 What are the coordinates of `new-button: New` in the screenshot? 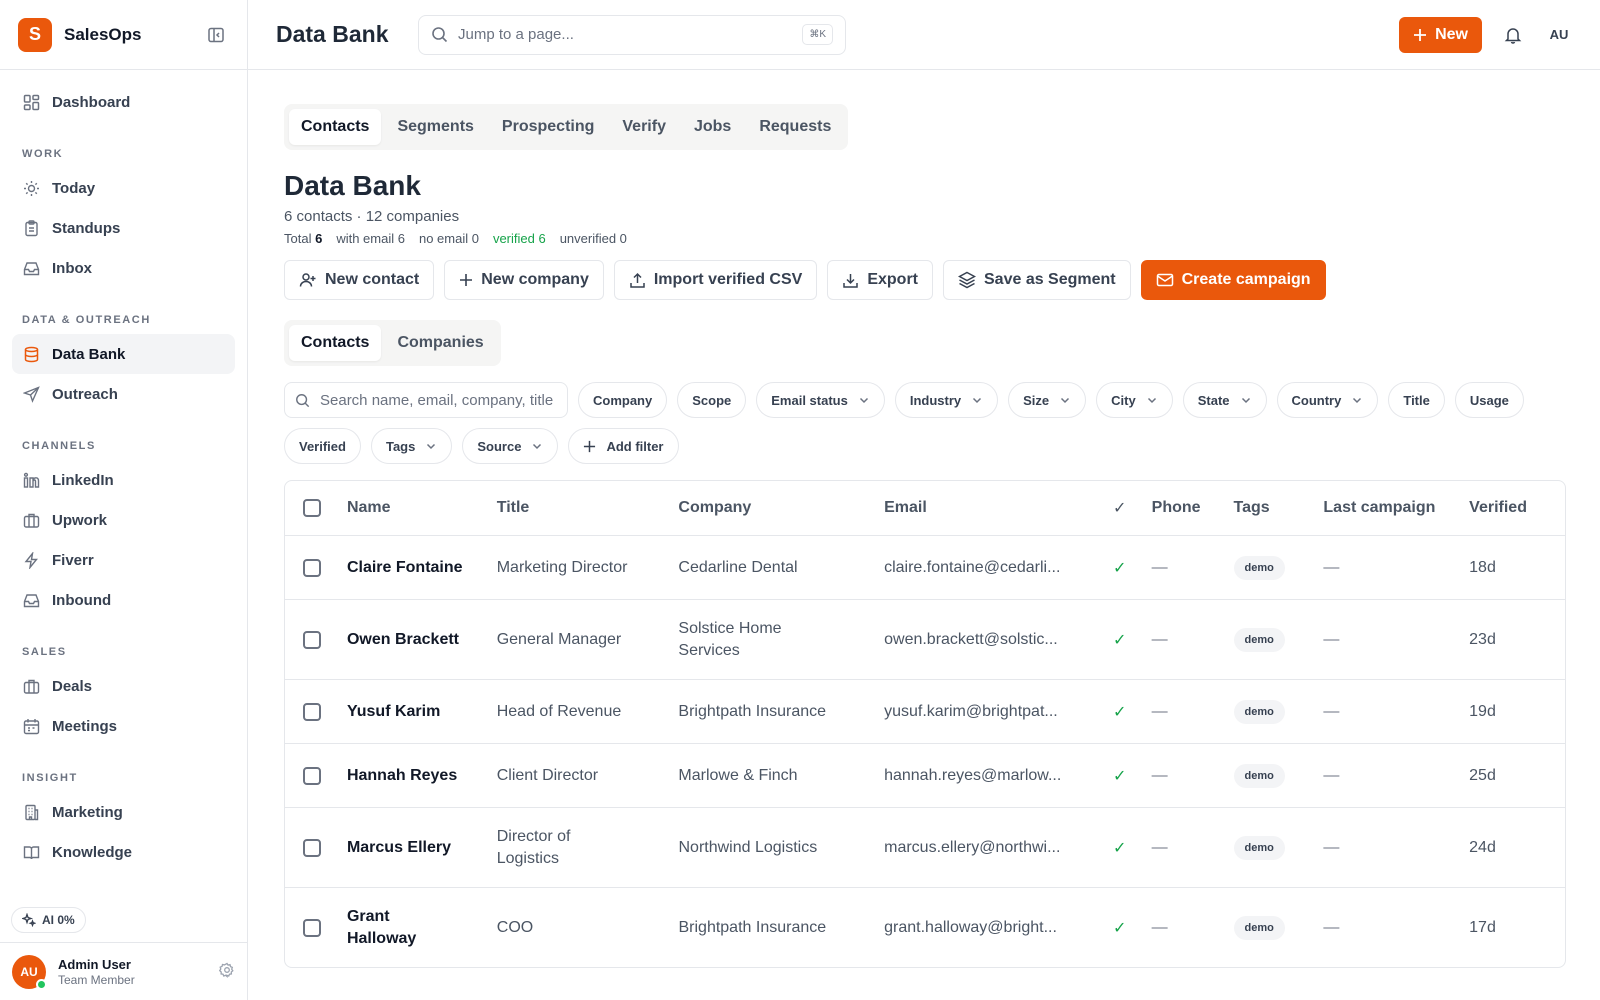 It's located at (1440, 34).